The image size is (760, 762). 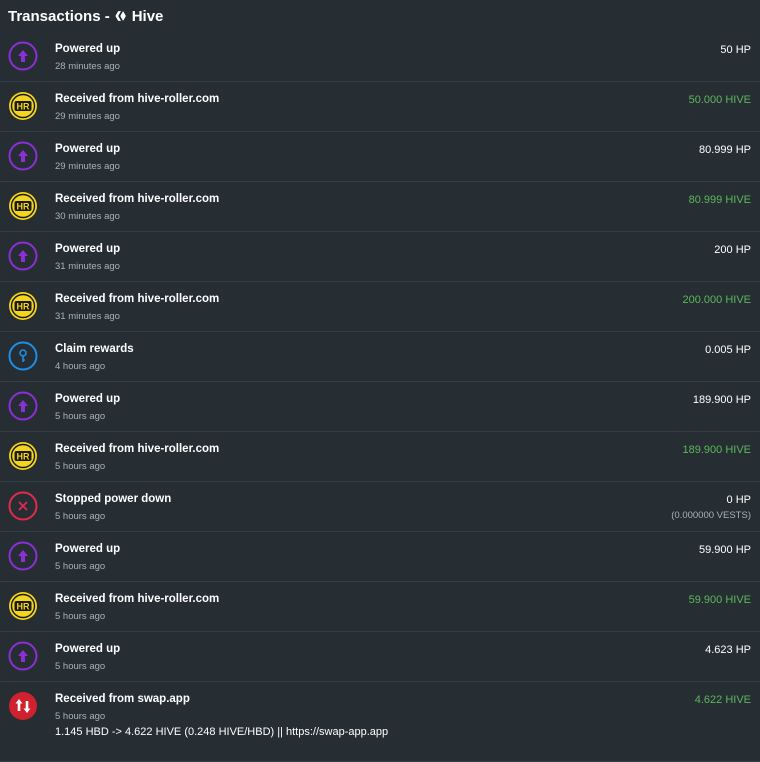 What do you see at coordinates (23, 506) in the screenshot?
I see `close-icon` at bounding box center [23, 506].